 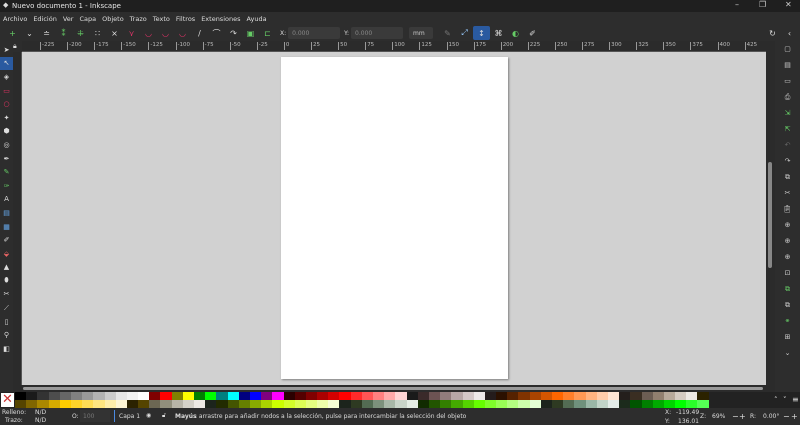 I want to click on break-path-icon: ⁑, so click(x=63, y=33).